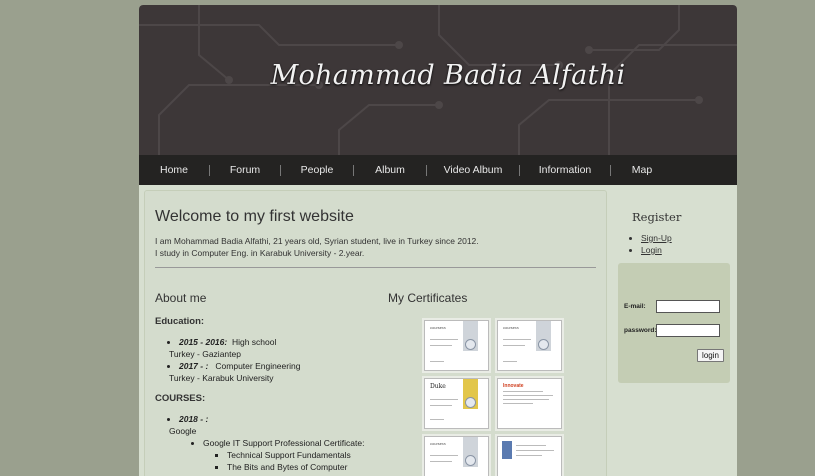  Describe the element at coordinates (205, 354) in the screenshot. I see `education-place: Turkey - Gaziantep` at that location.